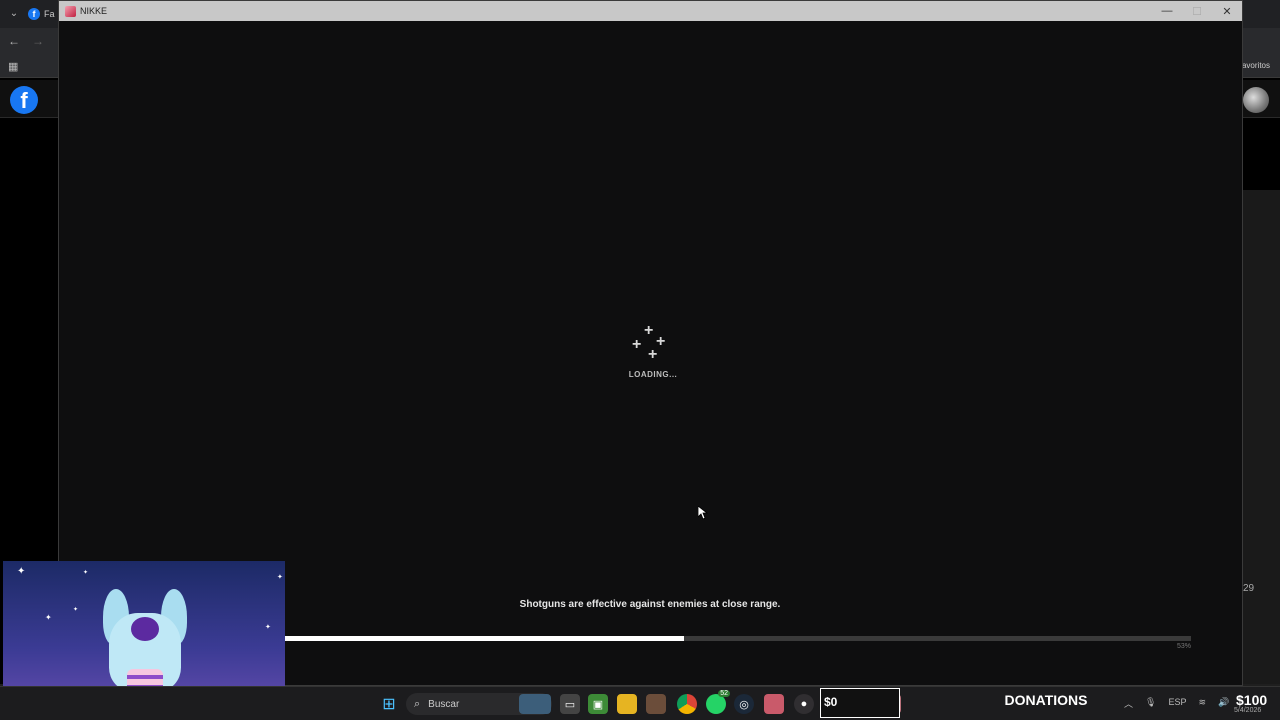 The image size is (1280, 720). I want to click on app-character-icon, so click(656, 704).